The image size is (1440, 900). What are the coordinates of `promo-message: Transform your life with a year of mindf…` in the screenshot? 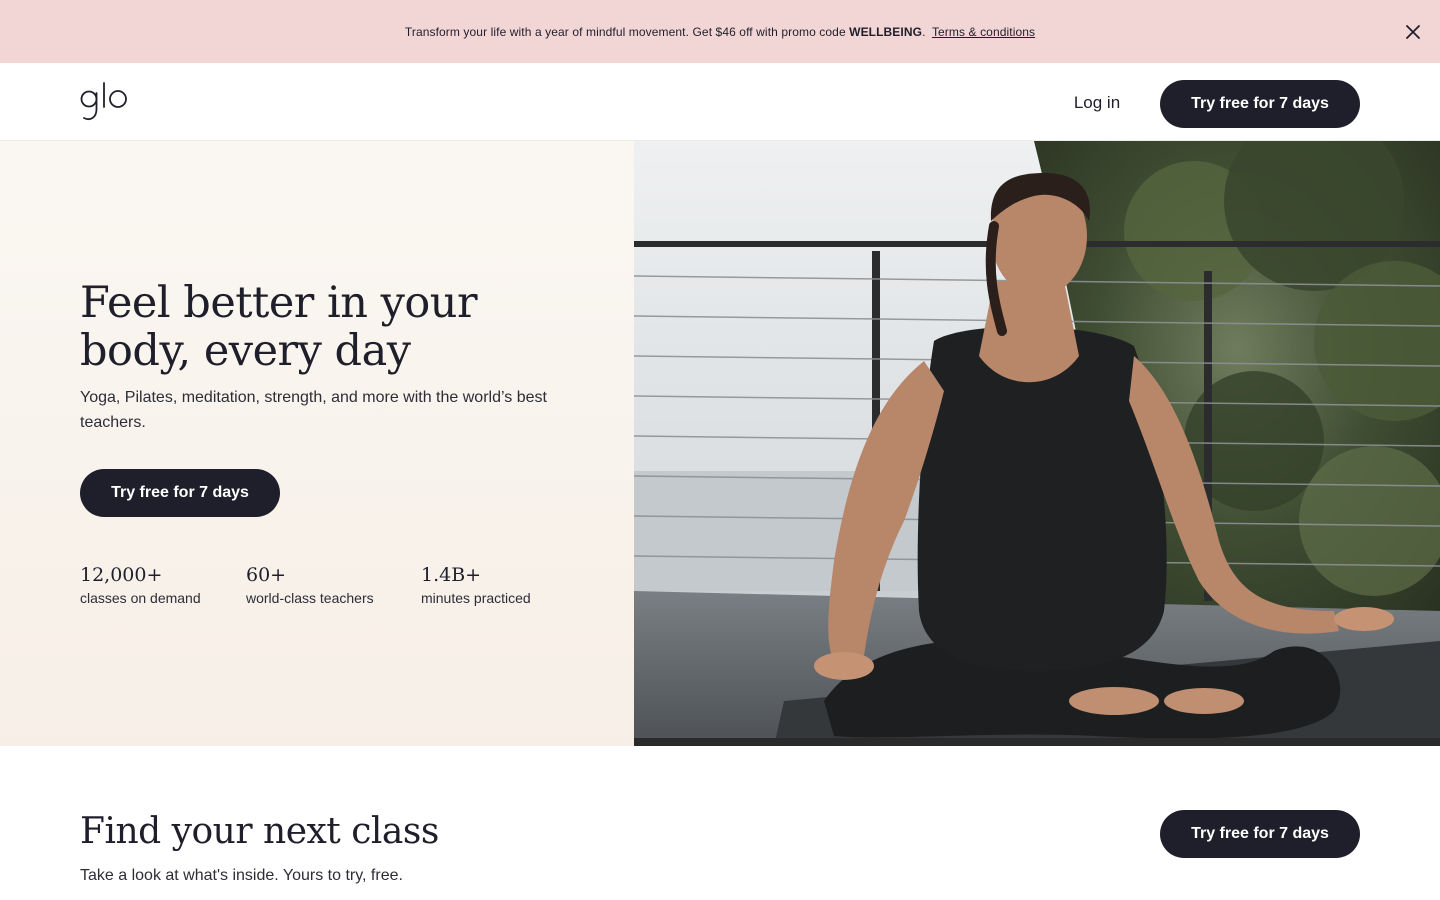 It's located at (627, 31).